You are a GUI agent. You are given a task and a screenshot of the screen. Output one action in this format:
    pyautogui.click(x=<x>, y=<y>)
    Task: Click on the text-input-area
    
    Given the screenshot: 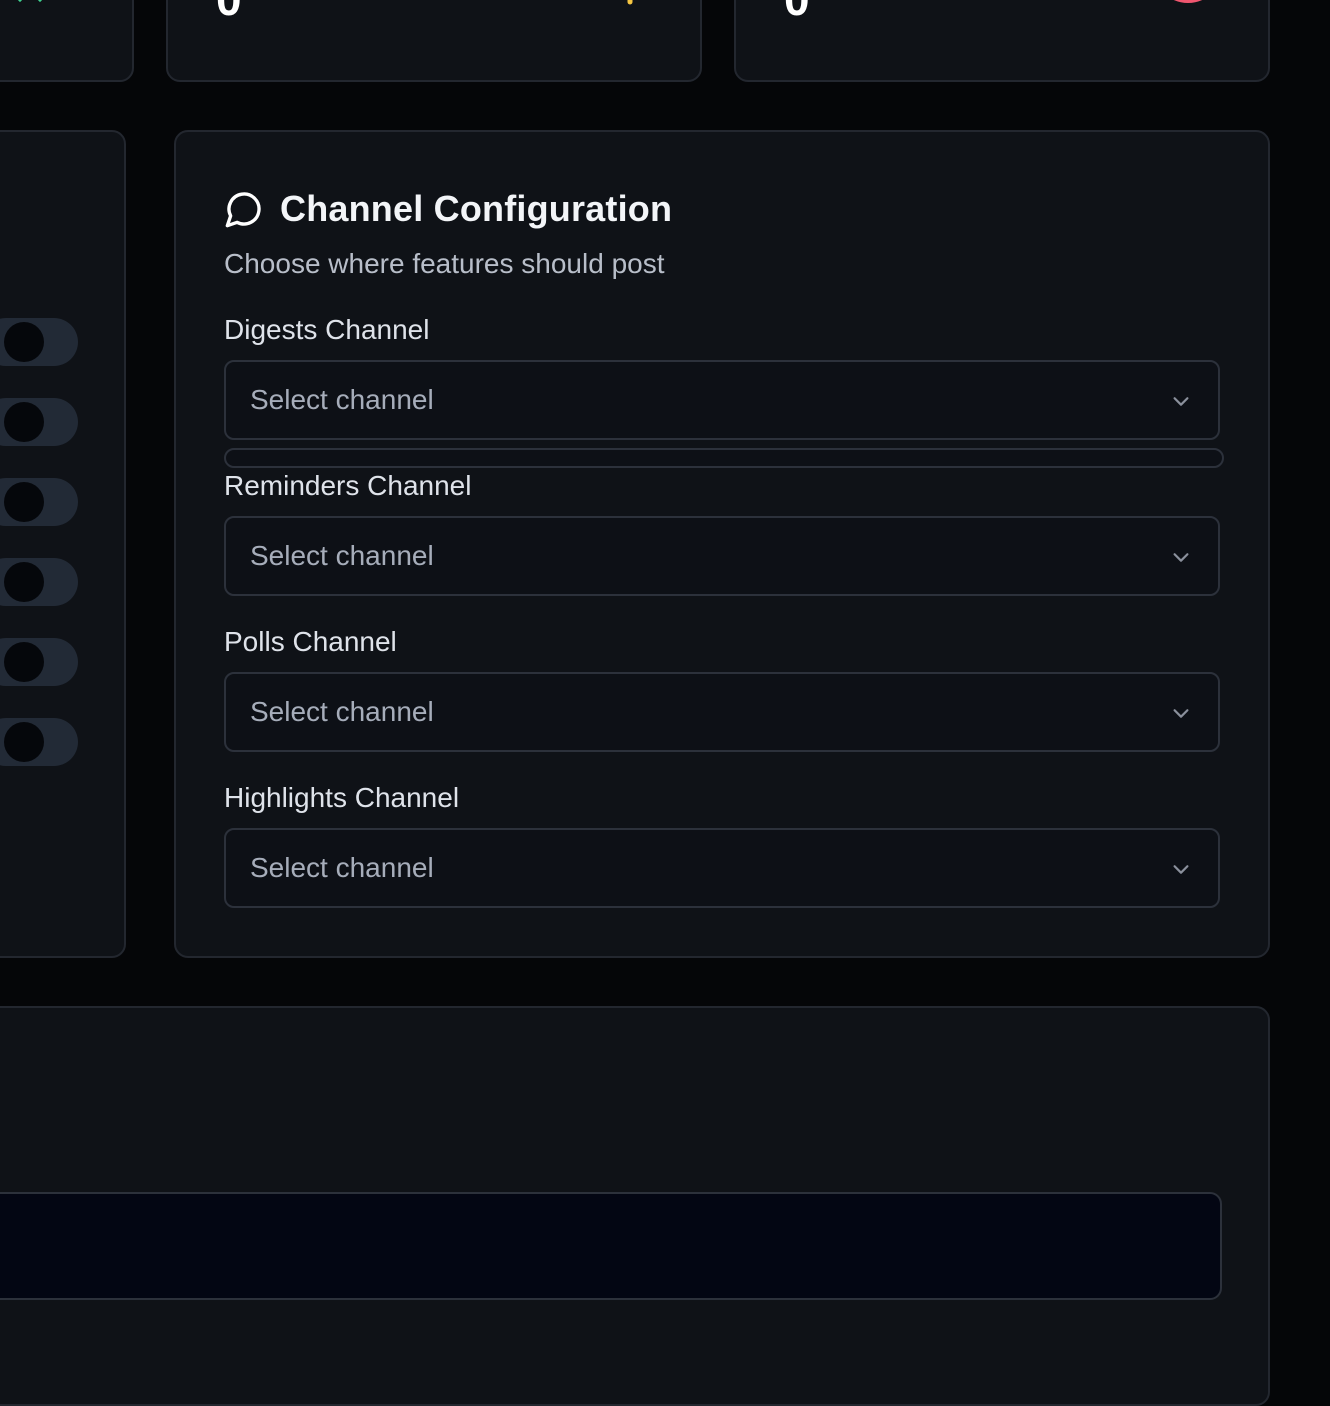 What is the action you would take?
    pyautogui.click(x=611, y=1246)
    